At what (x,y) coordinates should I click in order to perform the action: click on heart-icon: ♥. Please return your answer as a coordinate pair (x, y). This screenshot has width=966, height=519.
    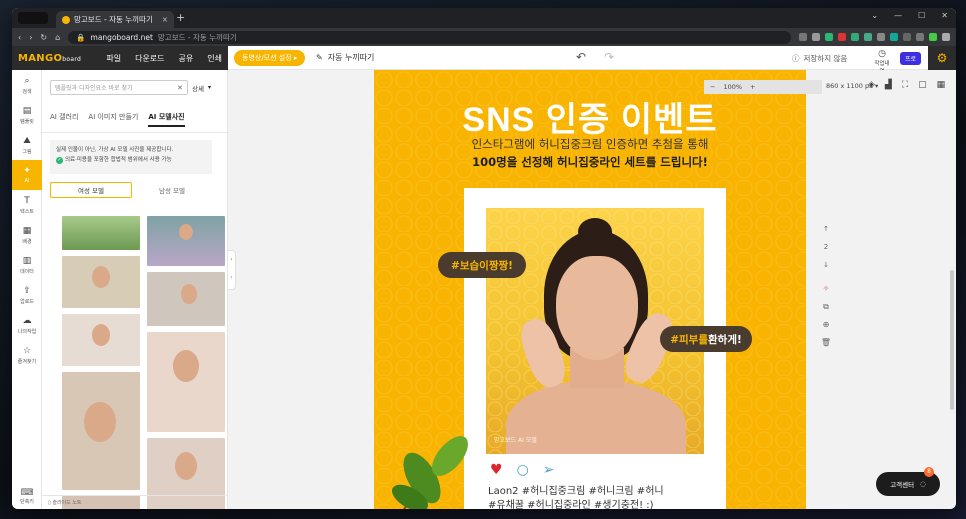
    Looking at the image, I should click on (496, 470).